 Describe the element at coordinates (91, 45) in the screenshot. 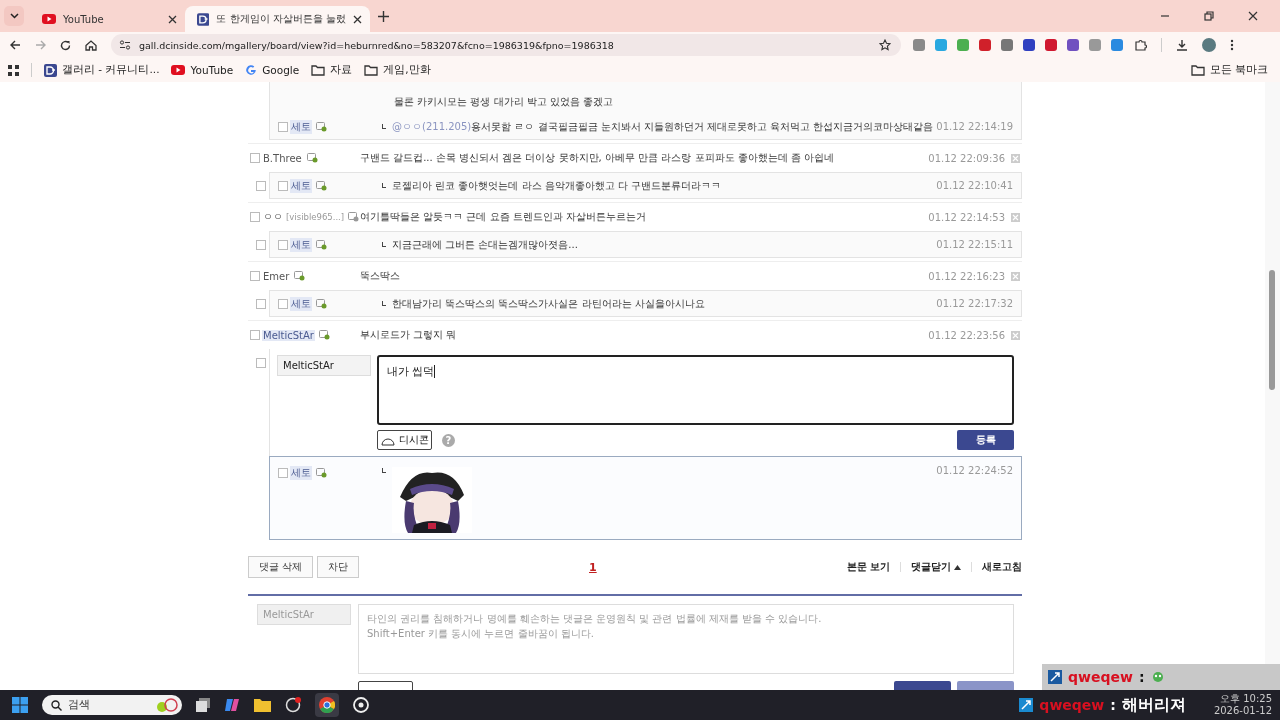

I see `home-icon` at that location.